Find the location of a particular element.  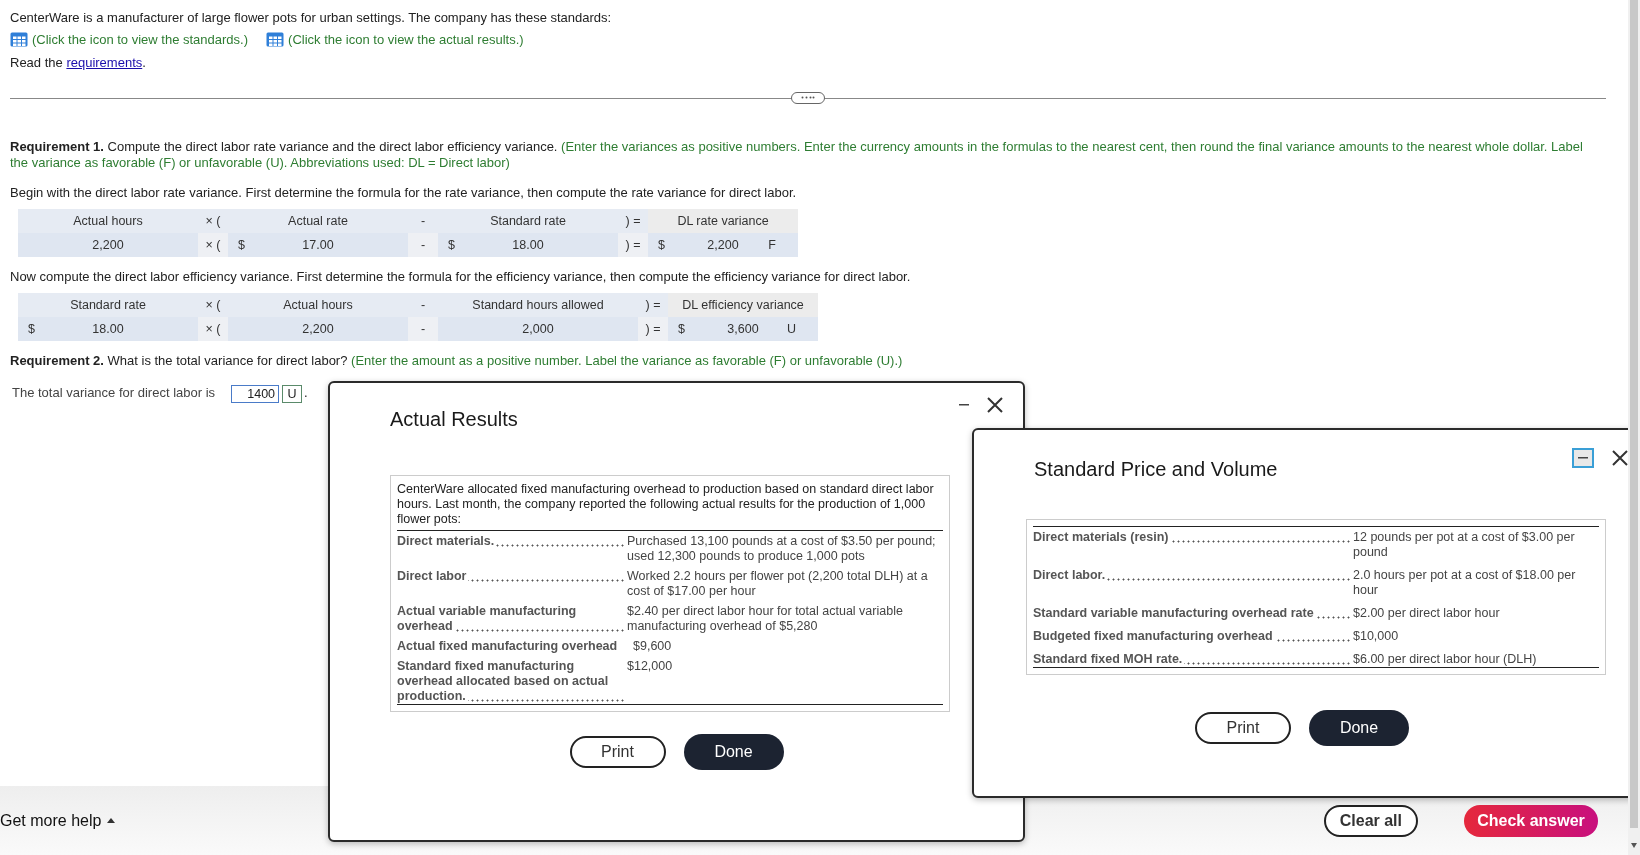

row-value: $10,000 is located at coordinates (1376, 636).